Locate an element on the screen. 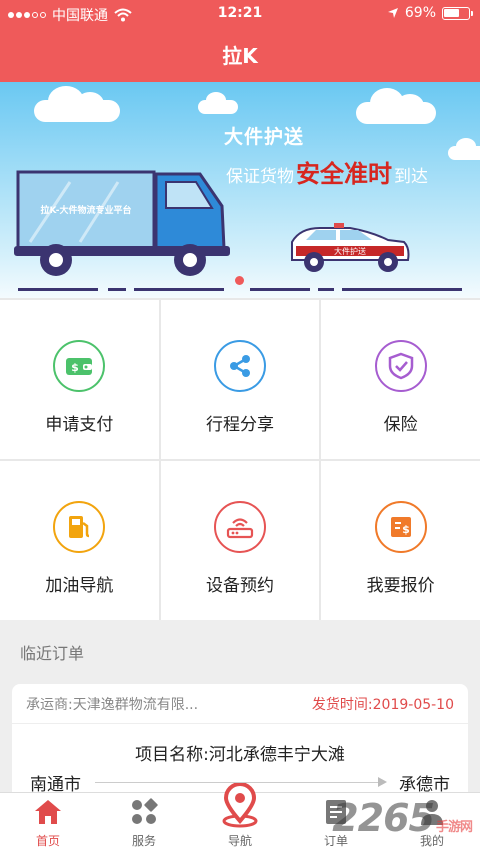 The height and width of the screenshot is (854, 480). tab-label: 服务 is located at coordinates (143, 841).